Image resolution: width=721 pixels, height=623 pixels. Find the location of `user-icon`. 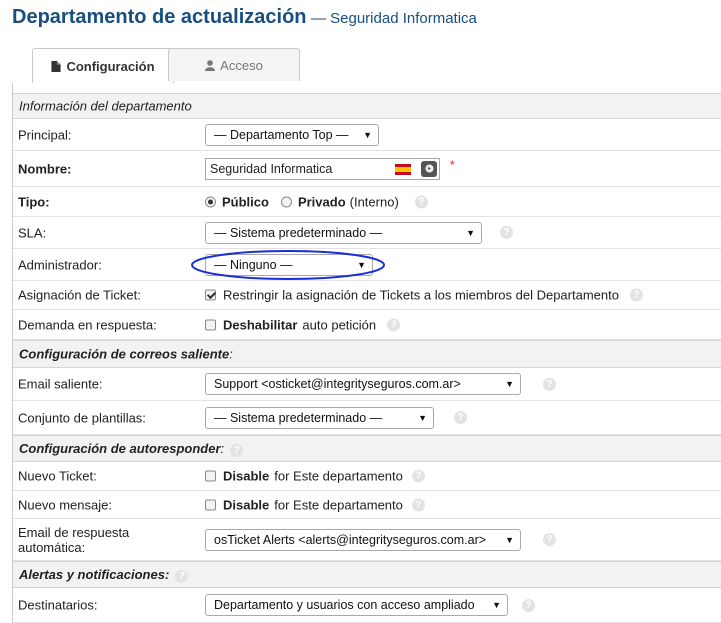

user-icon is located at coordinates (210, 65).